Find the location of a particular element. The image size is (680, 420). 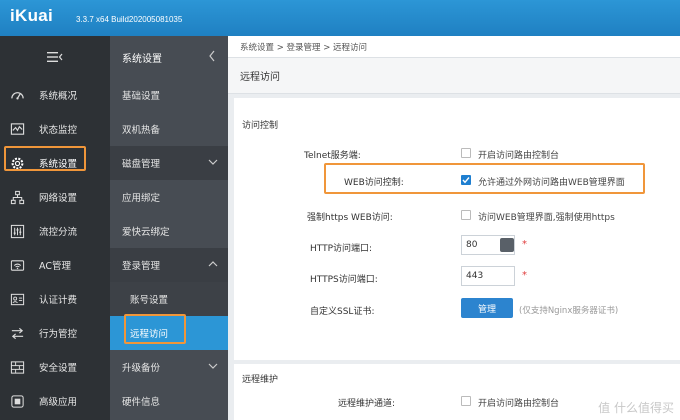

web-access-label: WEB访问控制: is located at coordinates (374, 183).